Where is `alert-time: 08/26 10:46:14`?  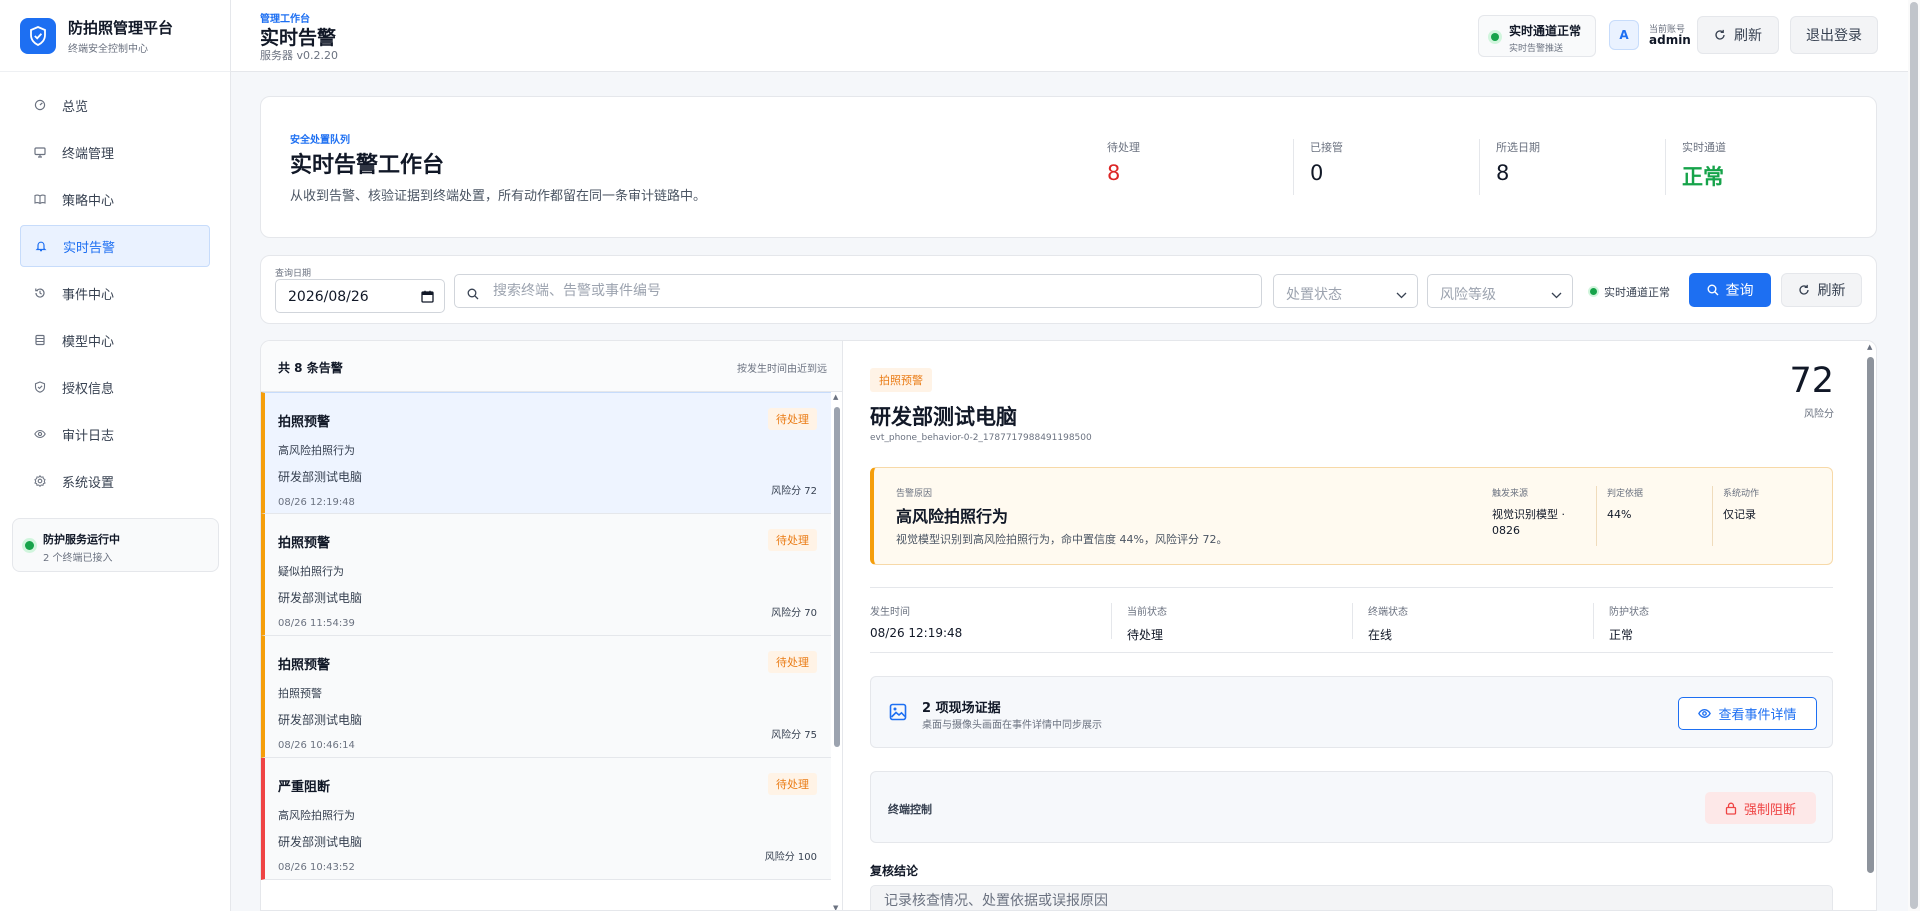 alert-time: 08/26 10:46:14 is located at coordinates (316, 745).